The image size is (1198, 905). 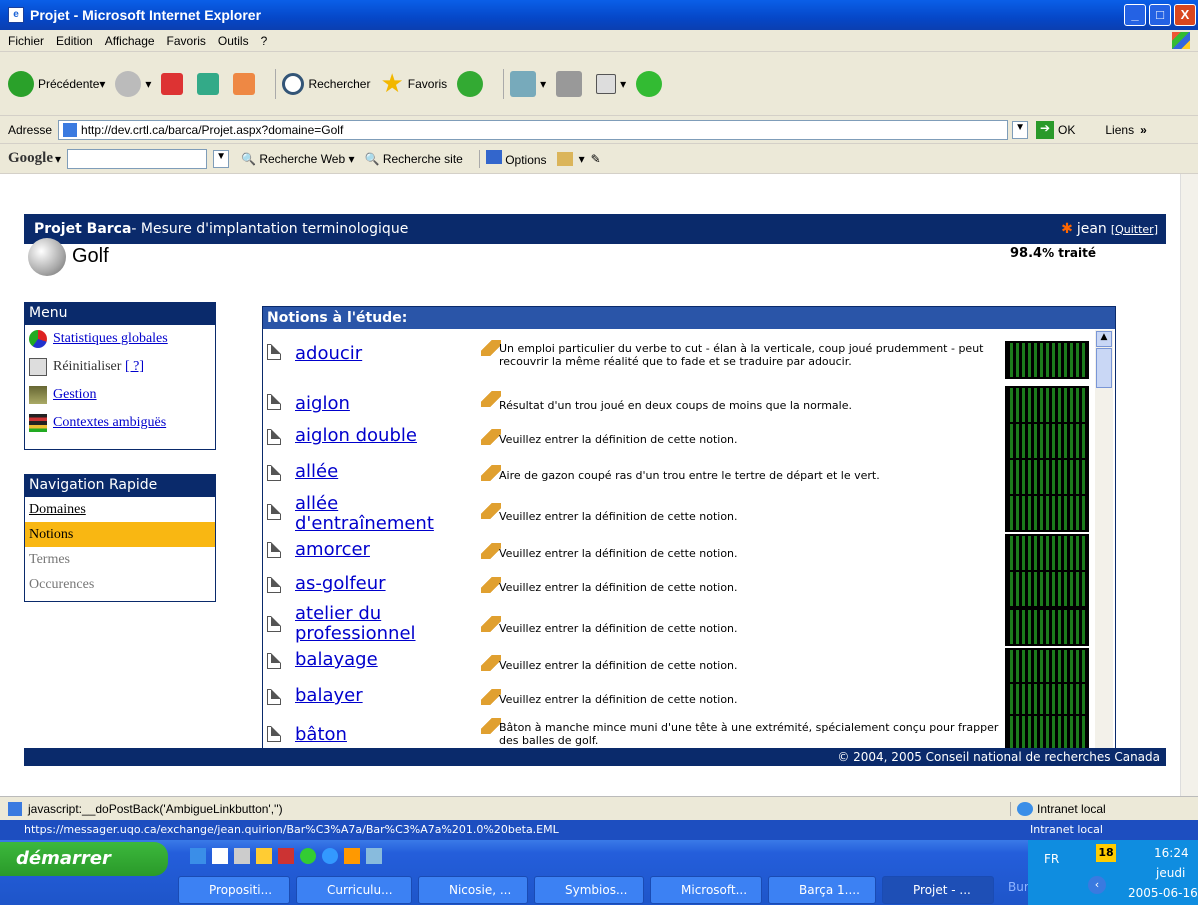 I want to click on mail-quicklaunch-icon, so click(x=286, y=856).